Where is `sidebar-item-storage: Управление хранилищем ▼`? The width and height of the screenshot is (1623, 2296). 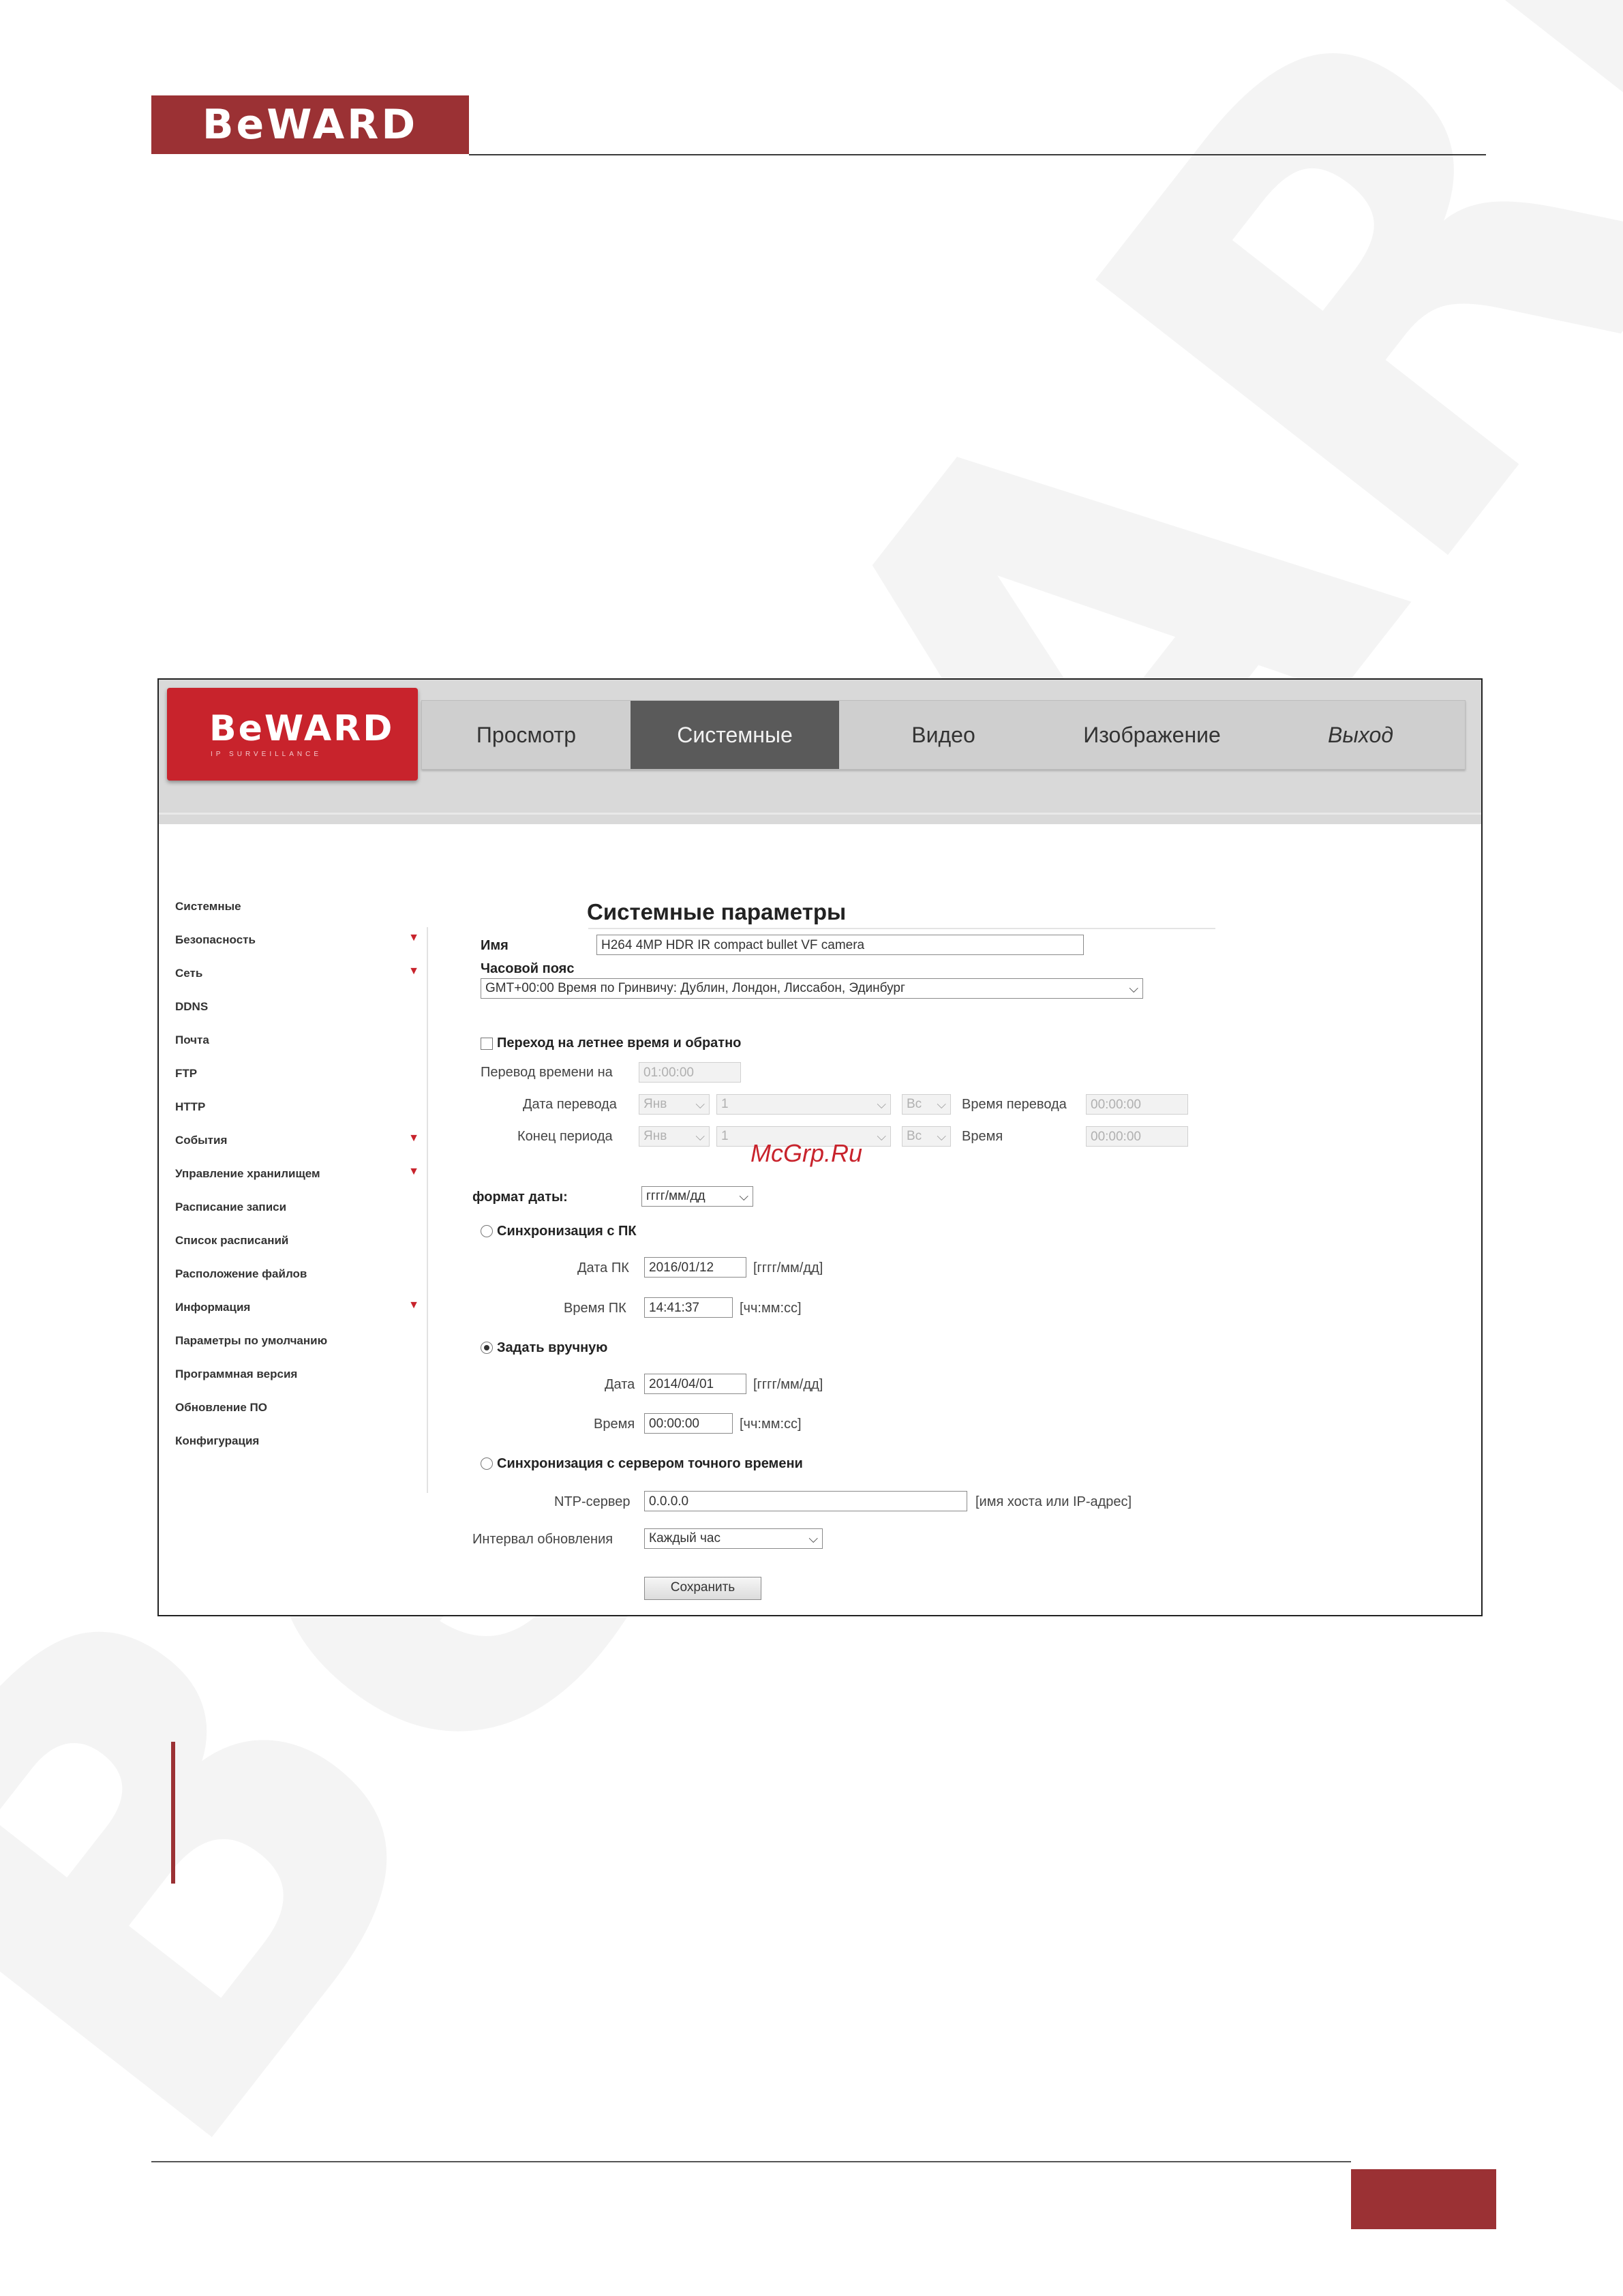
sidebar-item-storage: Управление хранилищем ▼ is located at coordinates (301, 1183).